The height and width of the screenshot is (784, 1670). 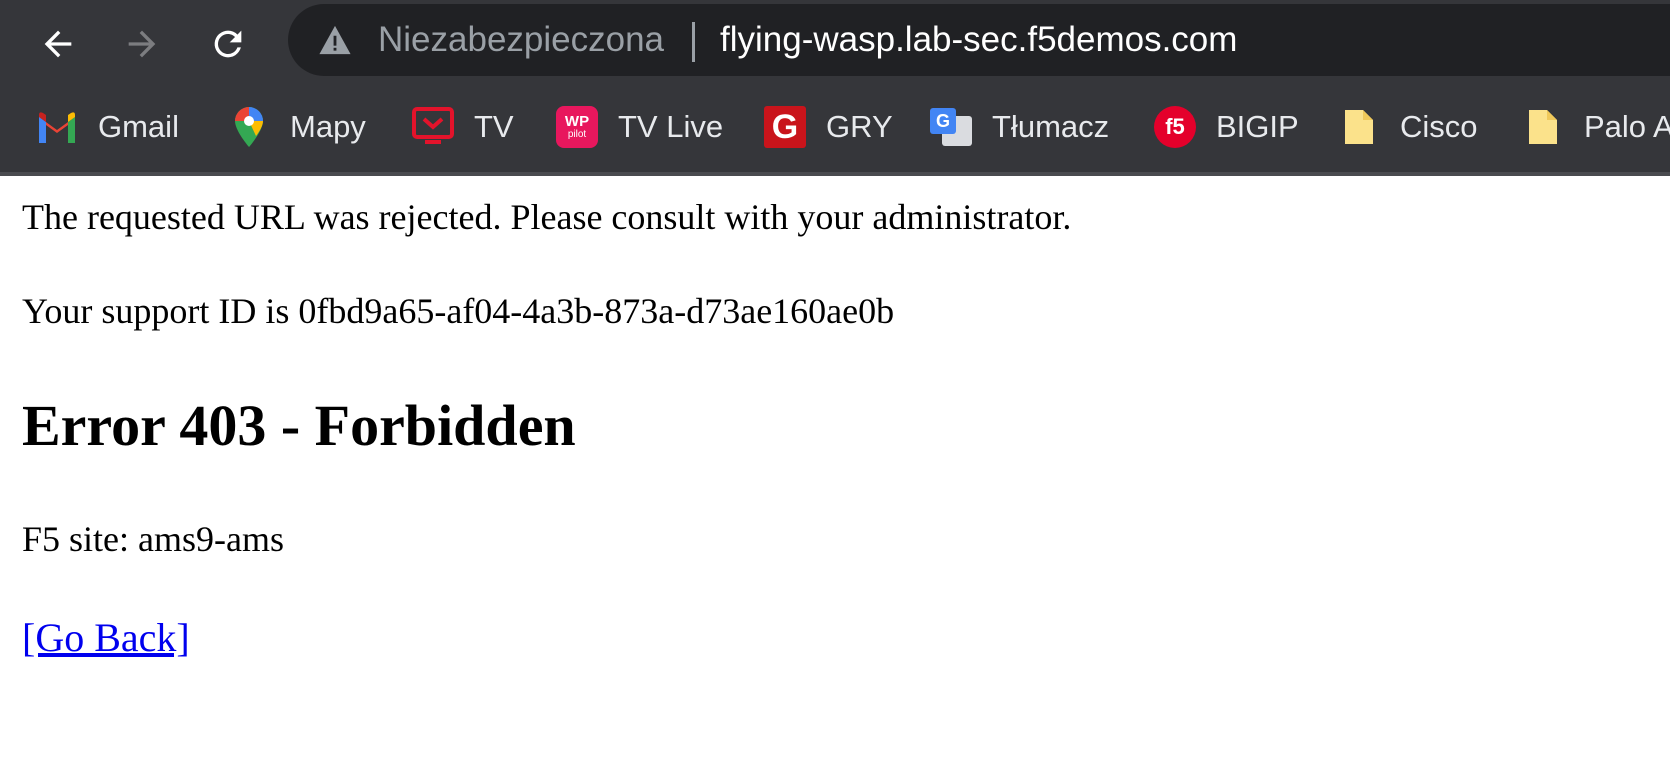 What do you see at coordinates (138, 126) in the screenshot?
I see `bookmark-label: Gmail` at bounding box center [138, 126].